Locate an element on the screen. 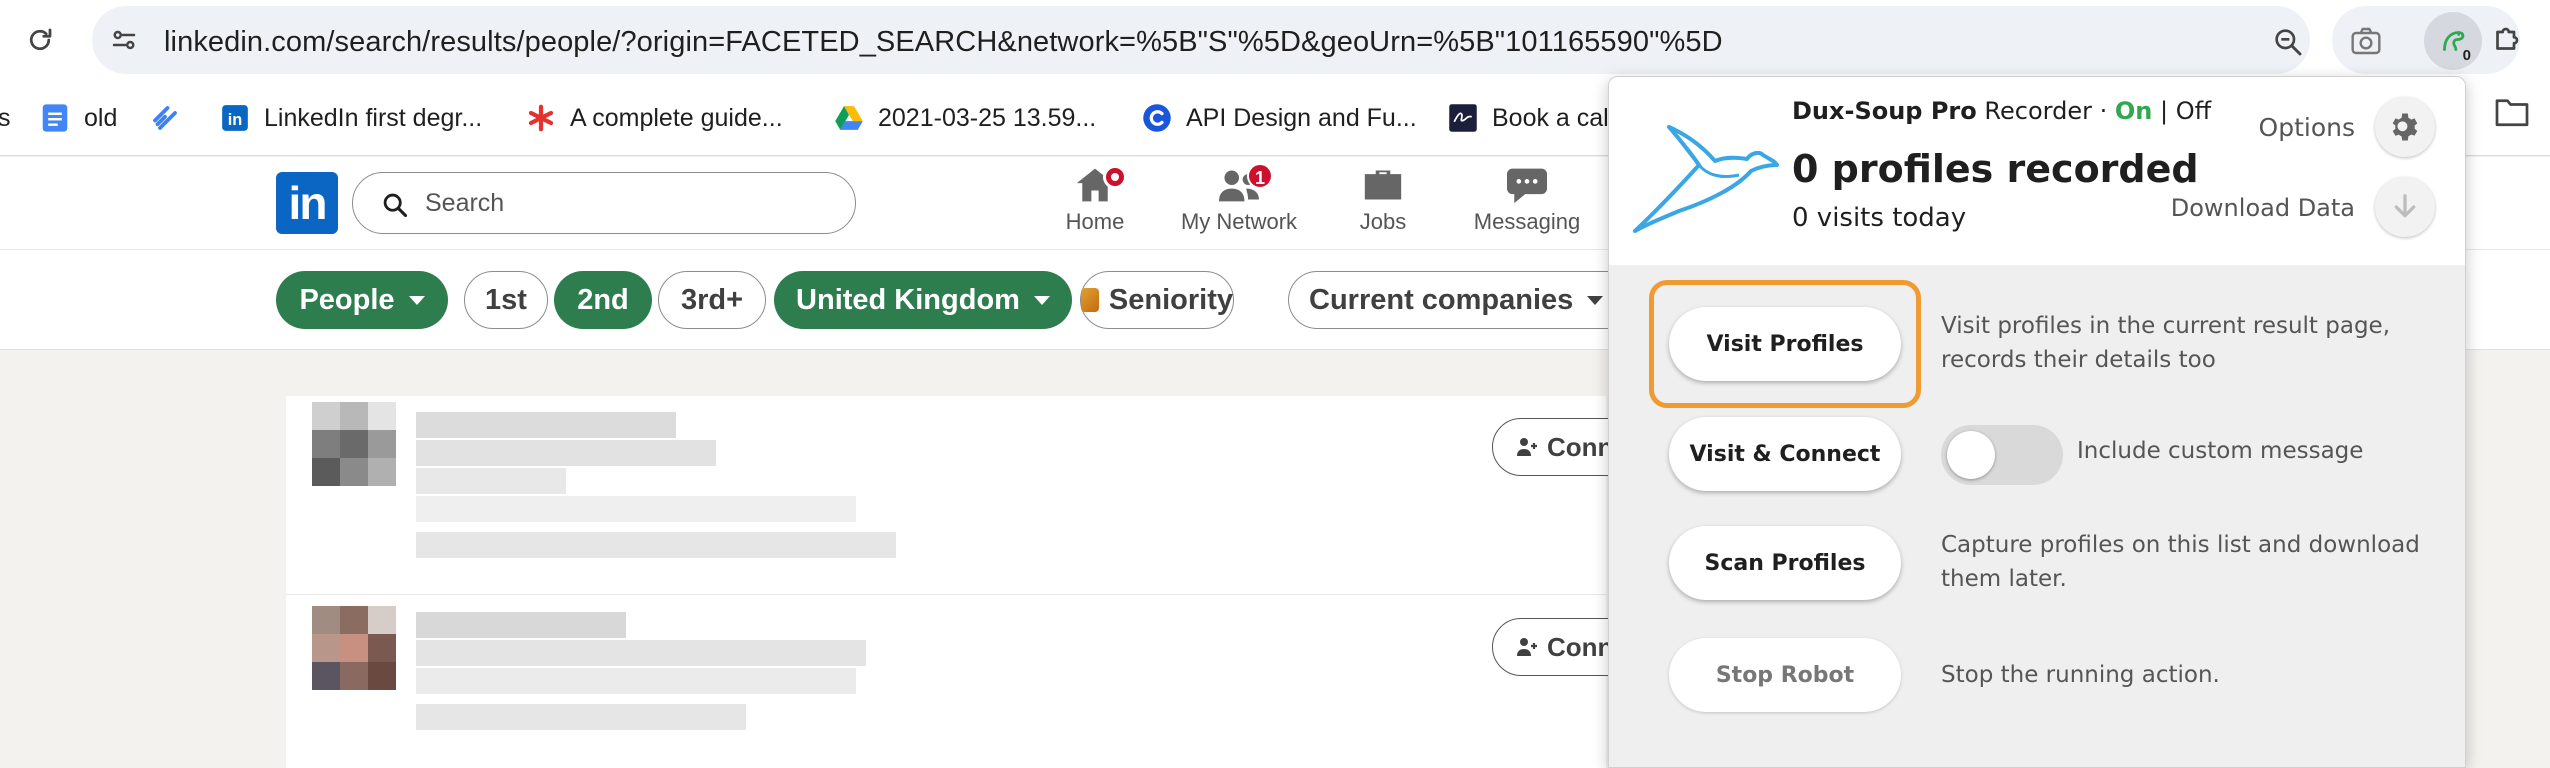 The height and width of the screenshot is (768, 2550). bookmark-label: s is located at coordinates (5, 117).